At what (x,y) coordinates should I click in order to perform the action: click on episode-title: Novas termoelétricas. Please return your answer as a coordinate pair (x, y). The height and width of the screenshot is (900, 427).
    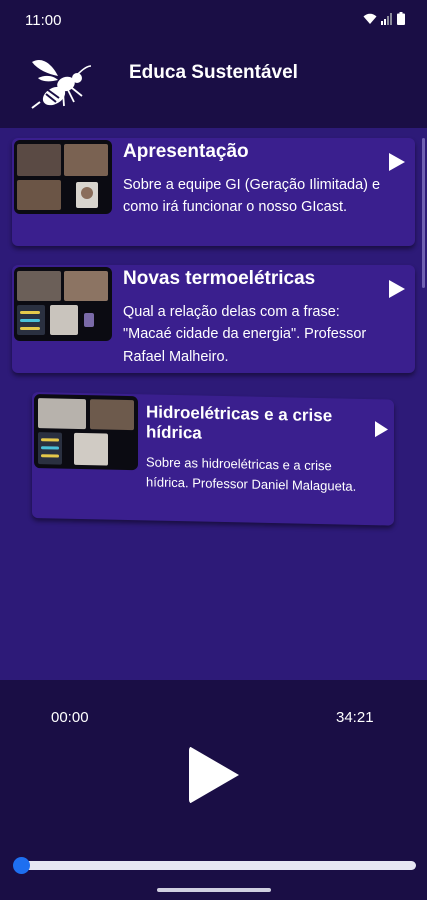
    Looking at the image, I should click on (219, 278).